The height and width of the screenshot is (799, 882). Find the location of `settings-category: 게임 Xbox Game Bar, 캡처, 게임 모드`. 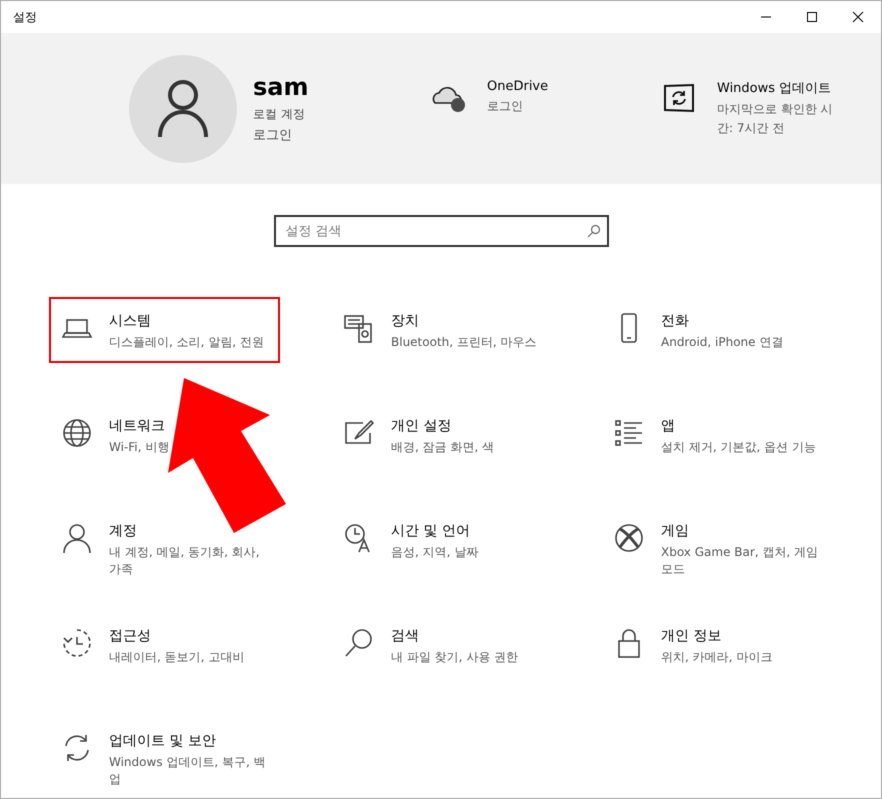

settings-category: 게임 Xbox Game Bar, 캡처, 게임 모드 is located at coordinates (716, 540).